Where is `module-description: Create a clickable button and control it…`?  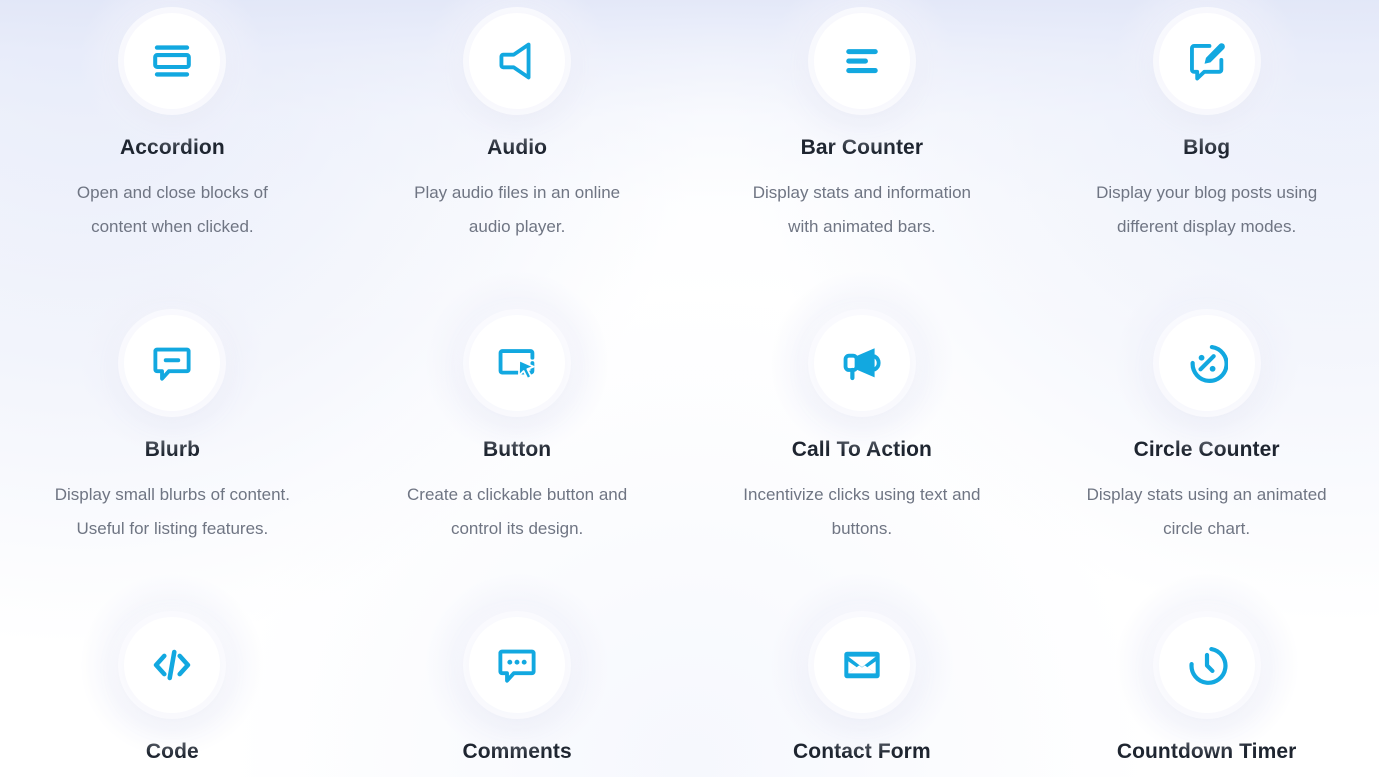 module-description: Create a clickable button and control it… is located at coordinates (517, 511).